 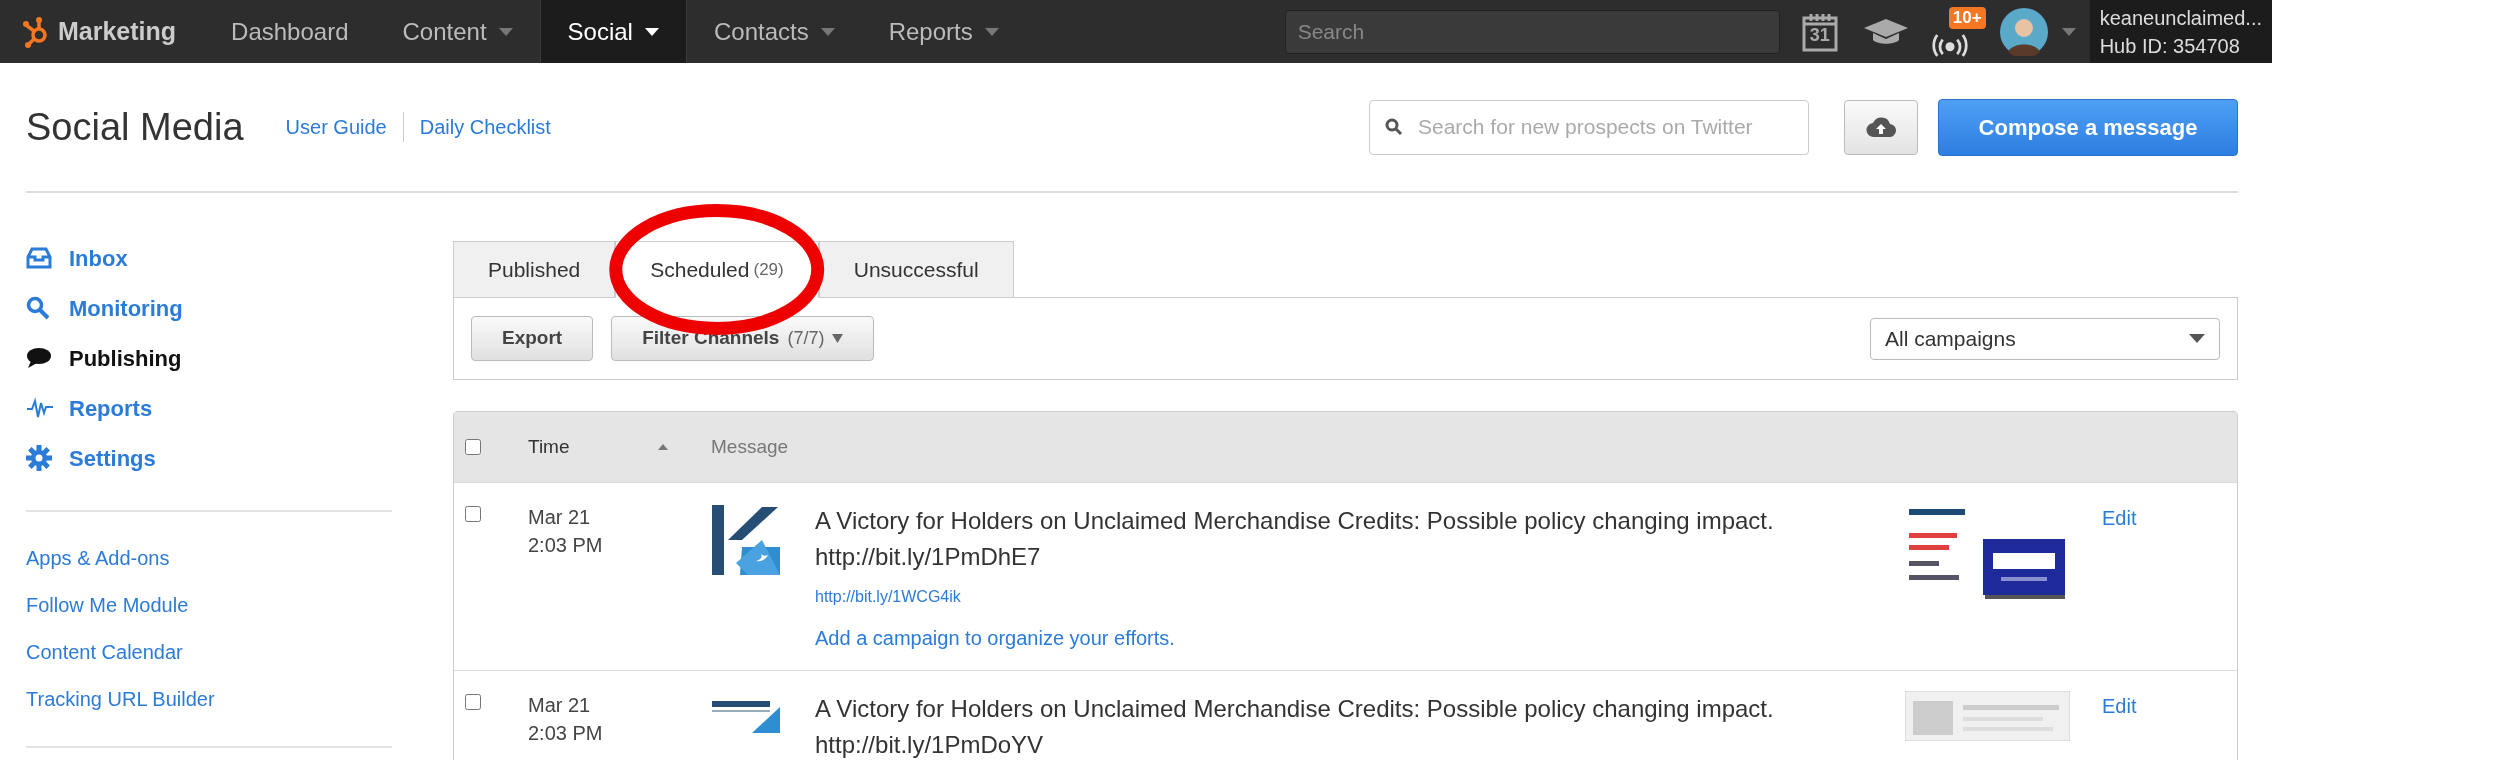 I want to click on hub-id: Hub ID: 354708, so click(x=2170, y=46).